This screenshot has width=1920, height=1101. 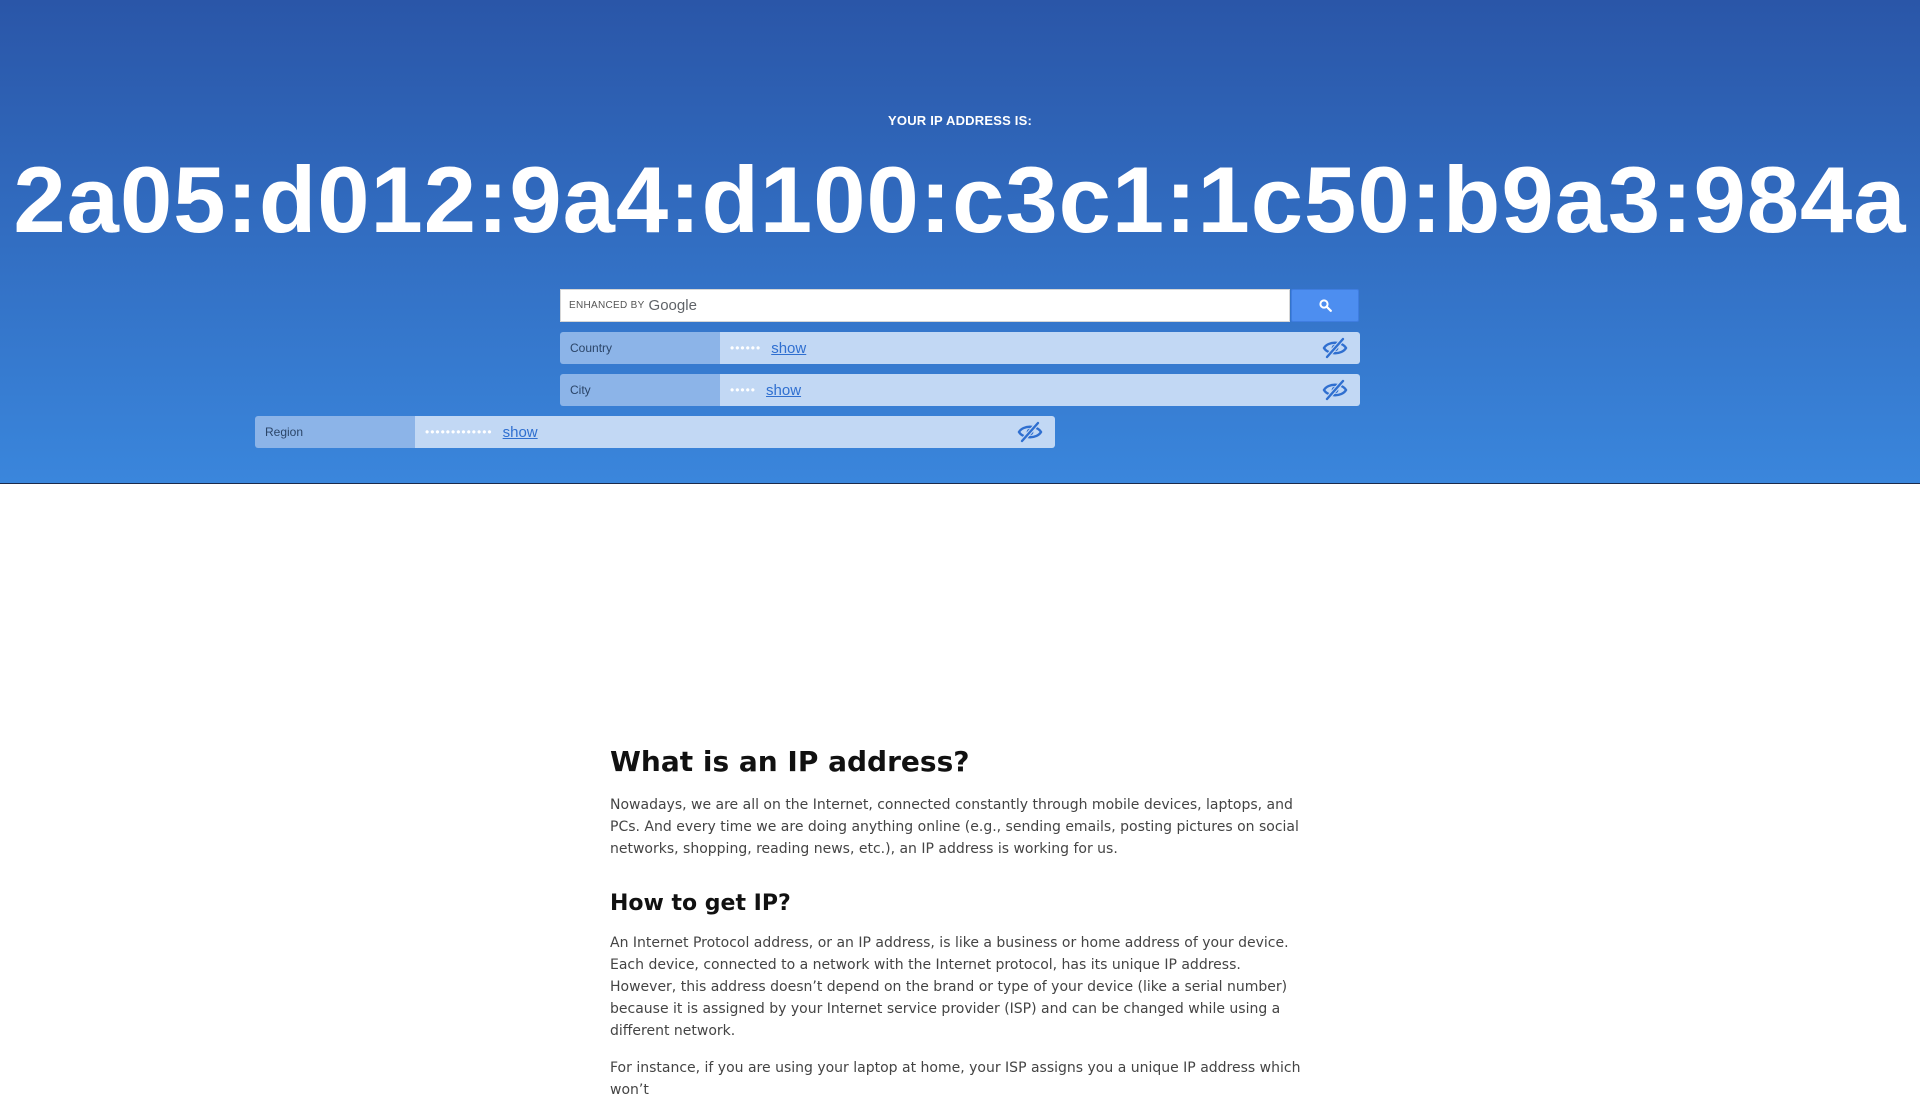 I want to click on city-label: City, so click(x=640, y=390).